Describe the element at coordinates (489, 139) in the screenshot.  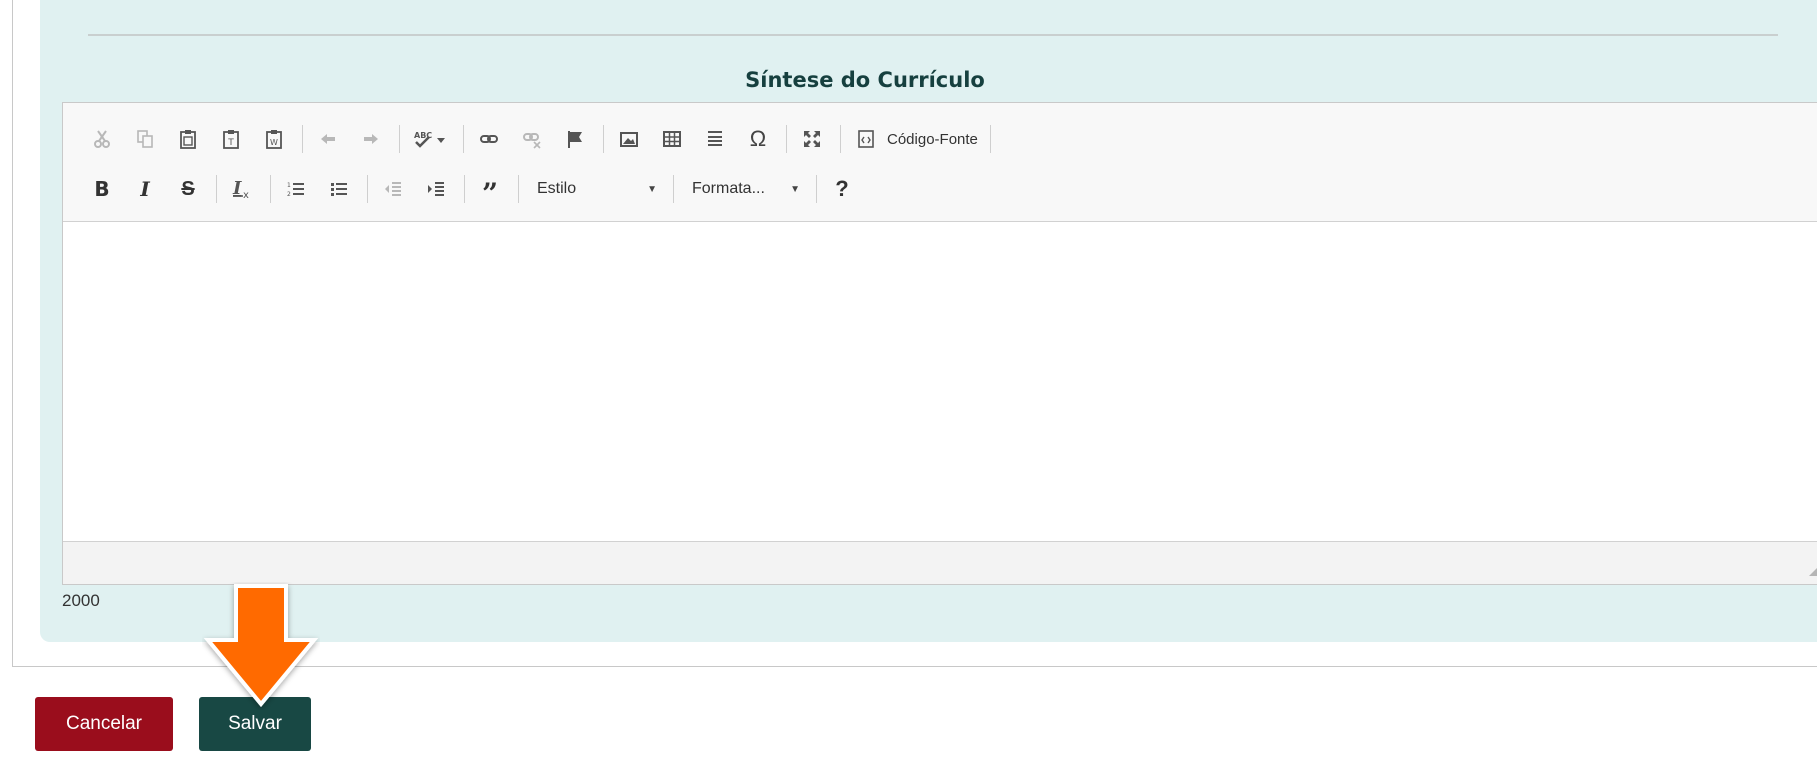
I see `link-icon` at that location.